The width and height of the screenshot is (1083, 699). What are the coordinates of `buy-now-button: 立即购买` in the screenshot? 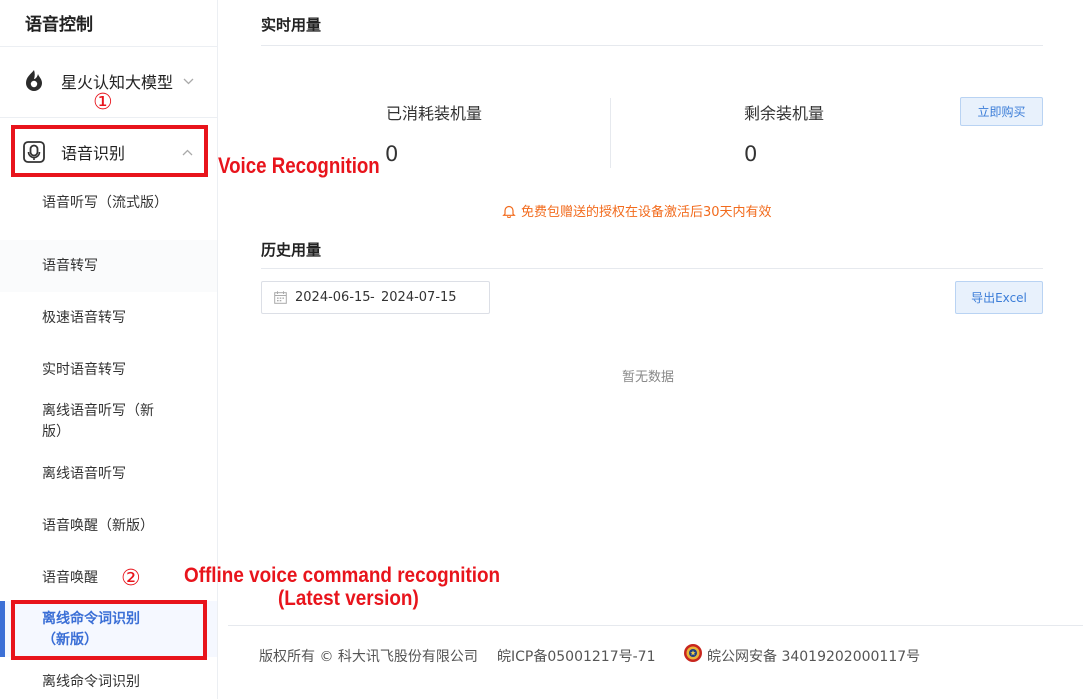 It's located at (1001, 111).